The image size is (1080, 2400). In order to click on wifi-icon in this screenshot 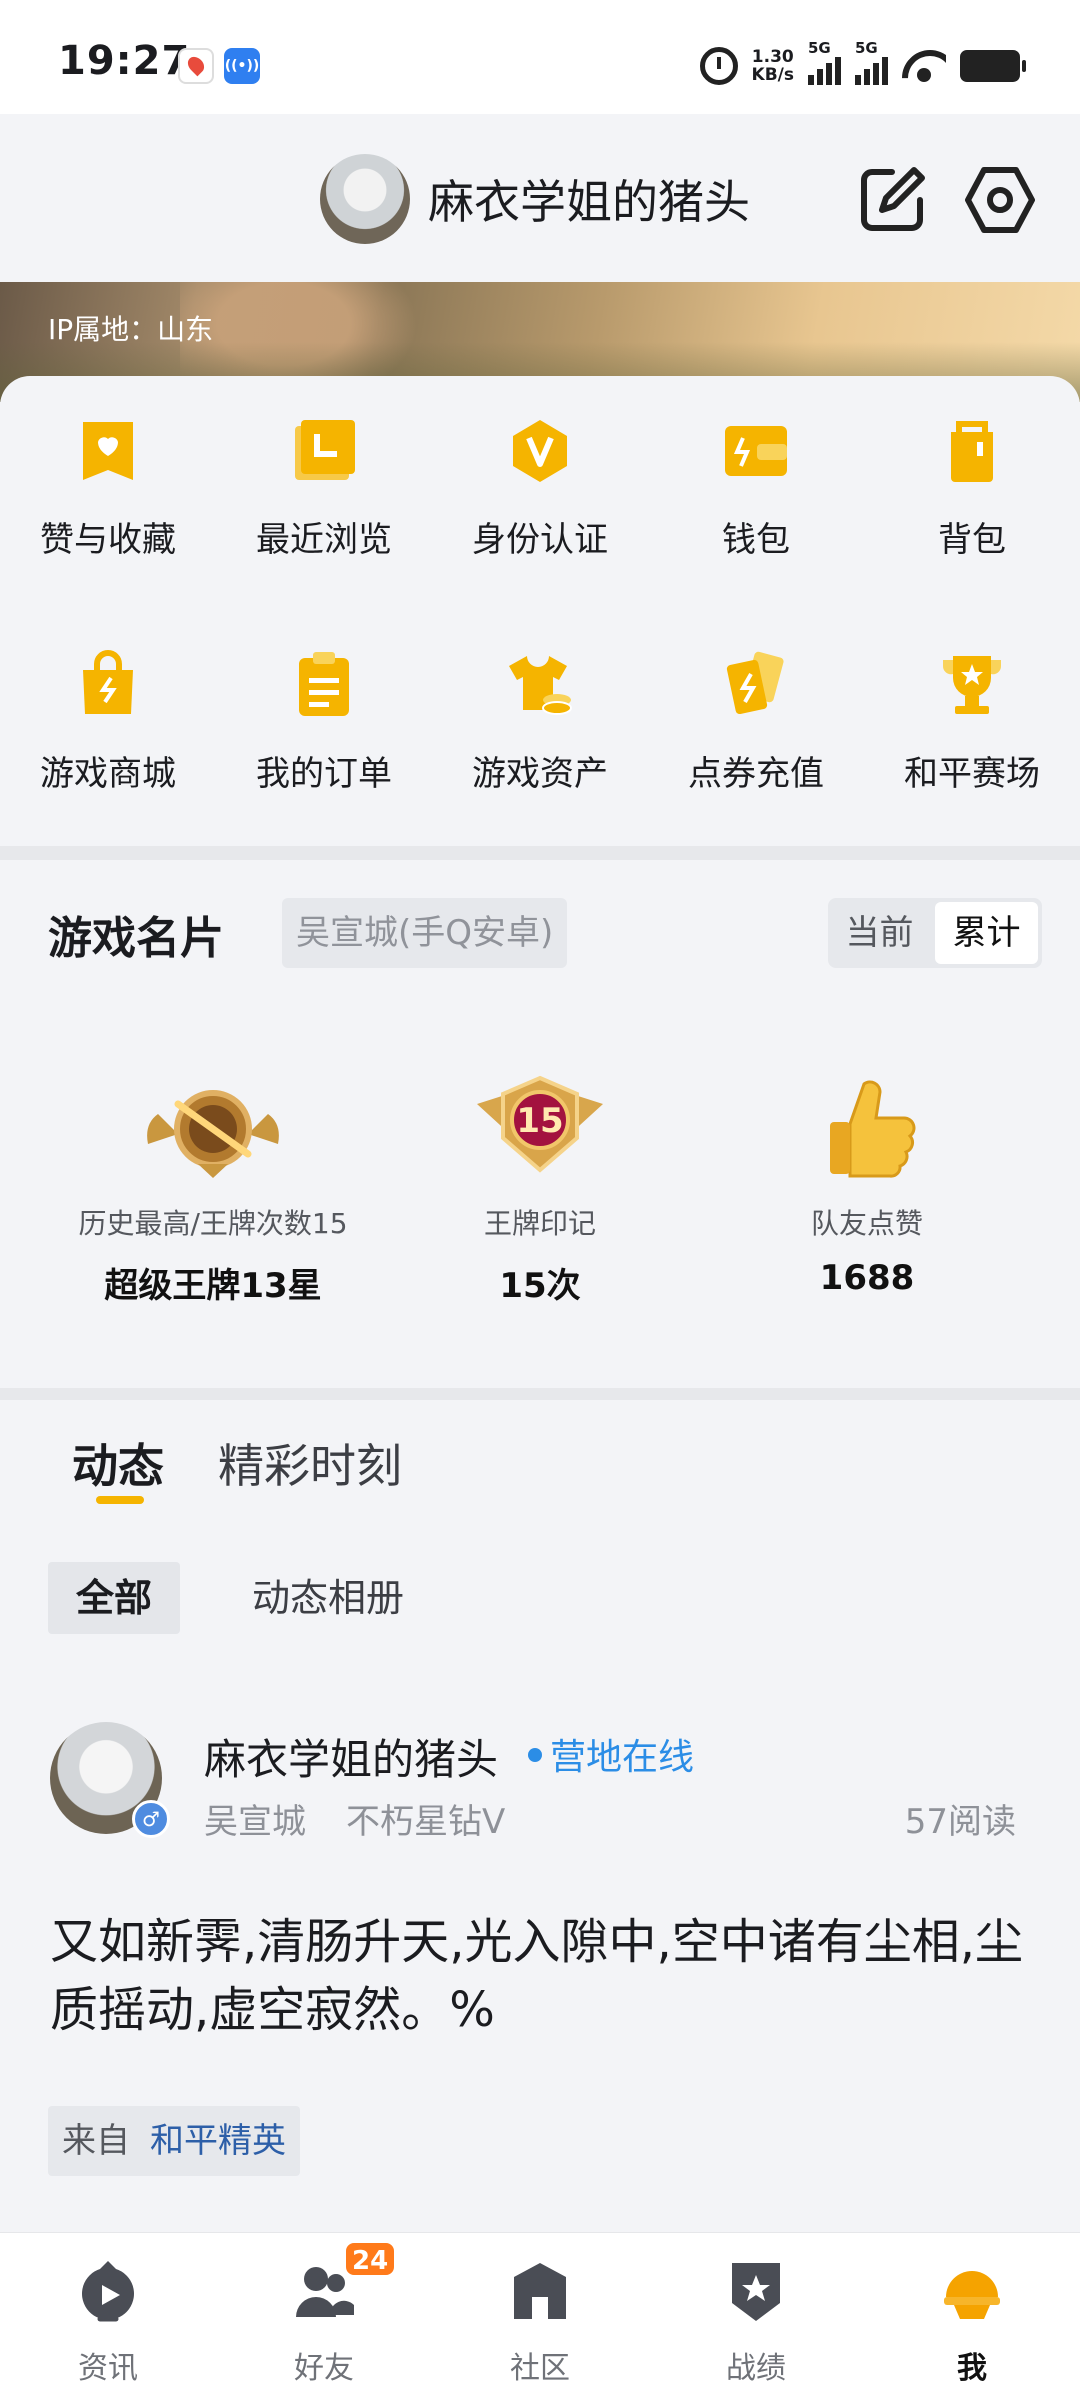, I will do `click(924, 66)`.